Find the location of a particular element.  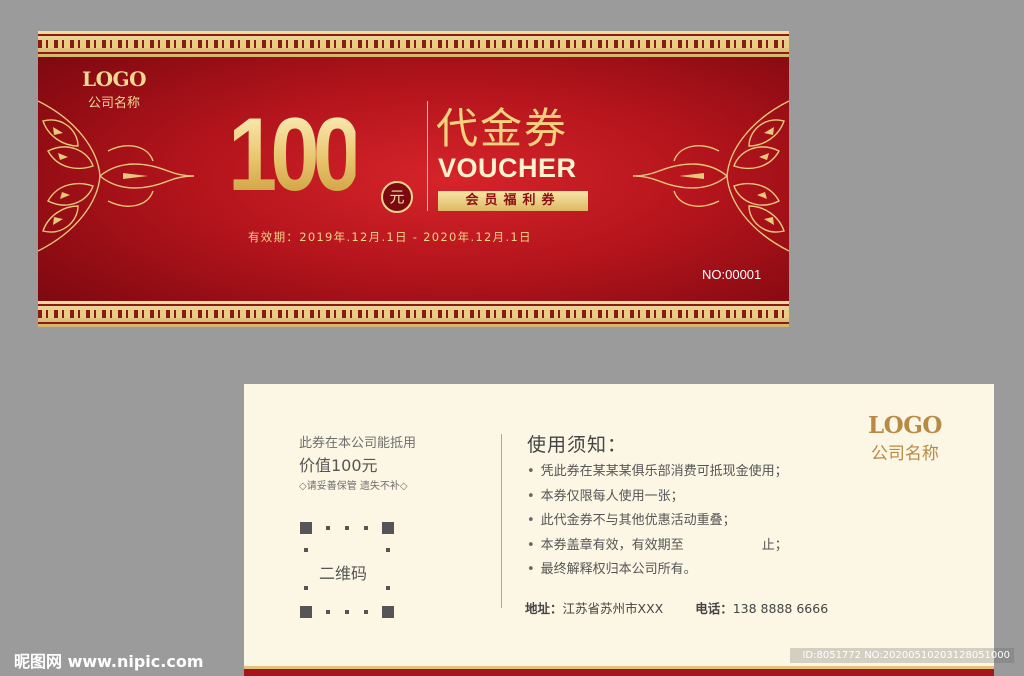

qr-label: 二维码 is located at coordinates (343, 573).